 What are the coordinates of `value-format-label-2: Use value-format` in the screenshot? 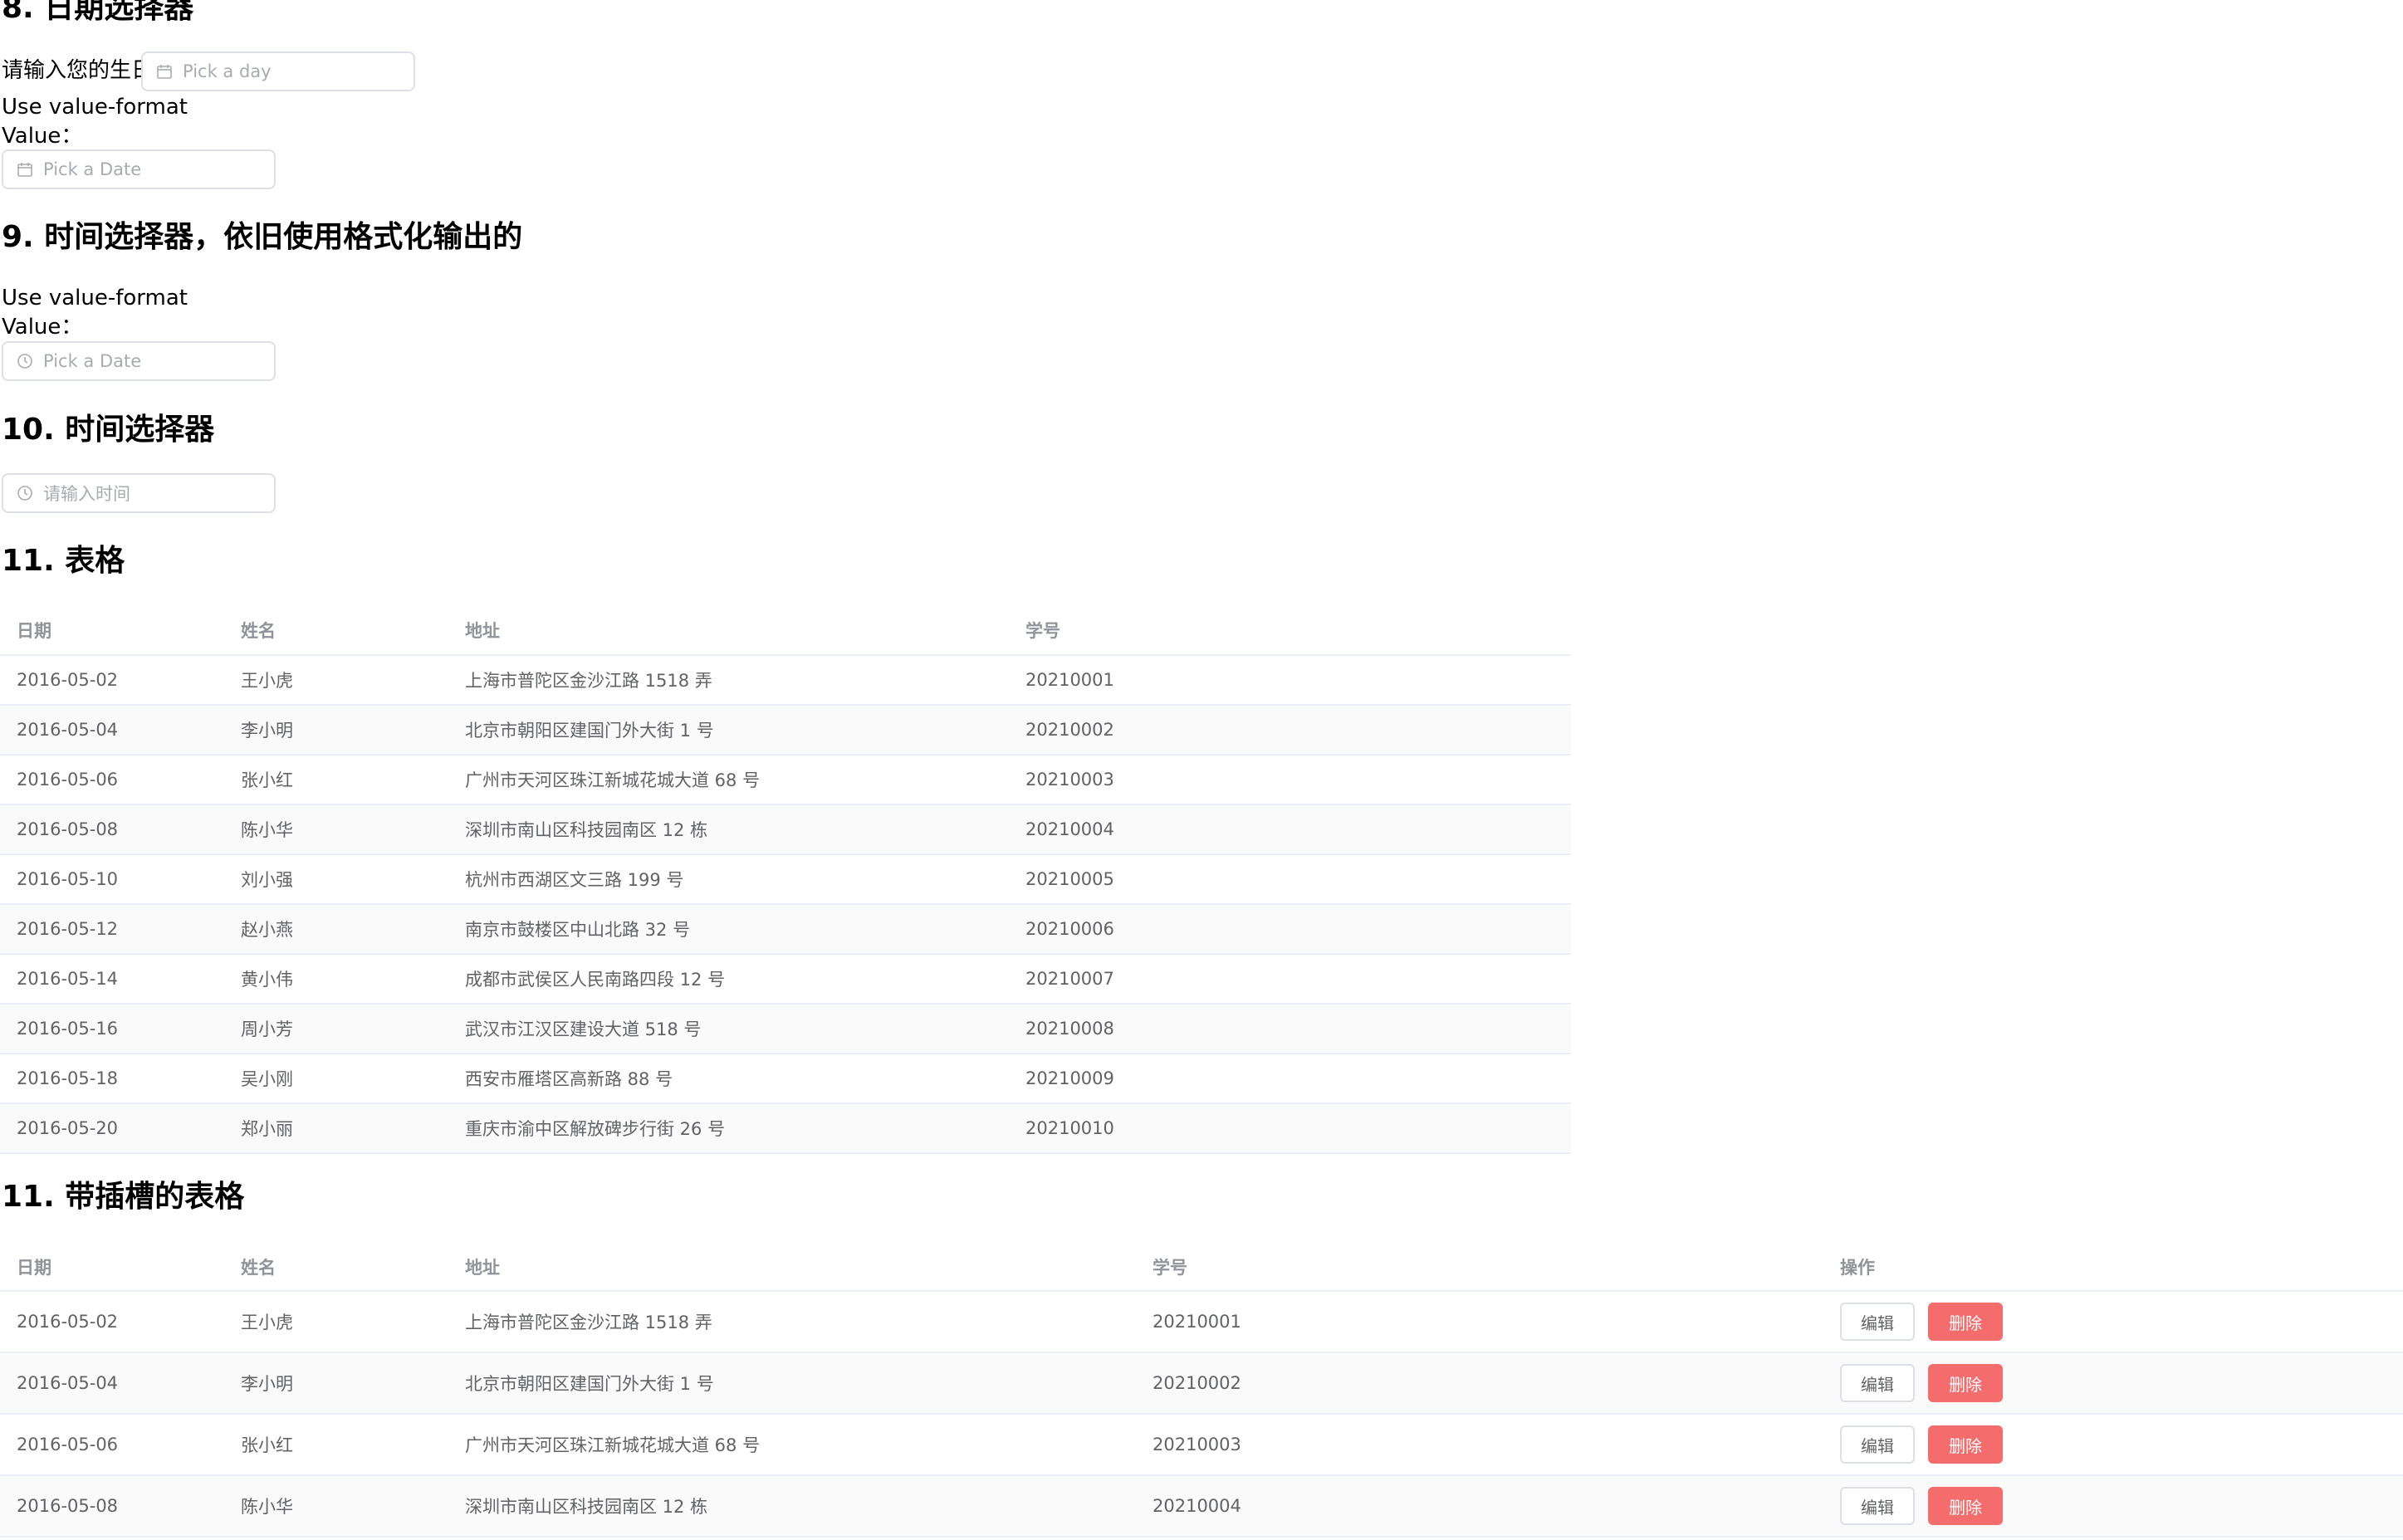 It's located at (95, 298).